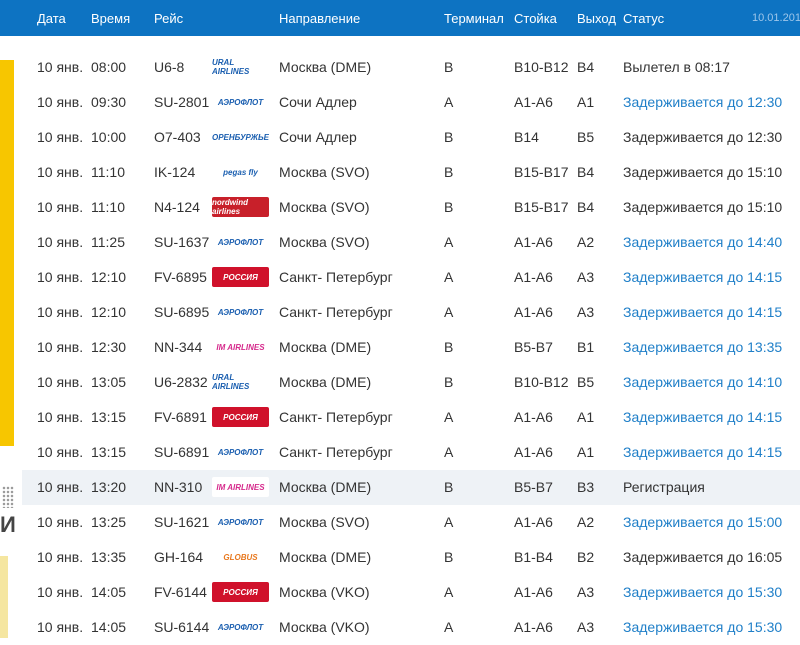  I want to click on flight-status: Задерживается до 14:40, so click(702, 242).